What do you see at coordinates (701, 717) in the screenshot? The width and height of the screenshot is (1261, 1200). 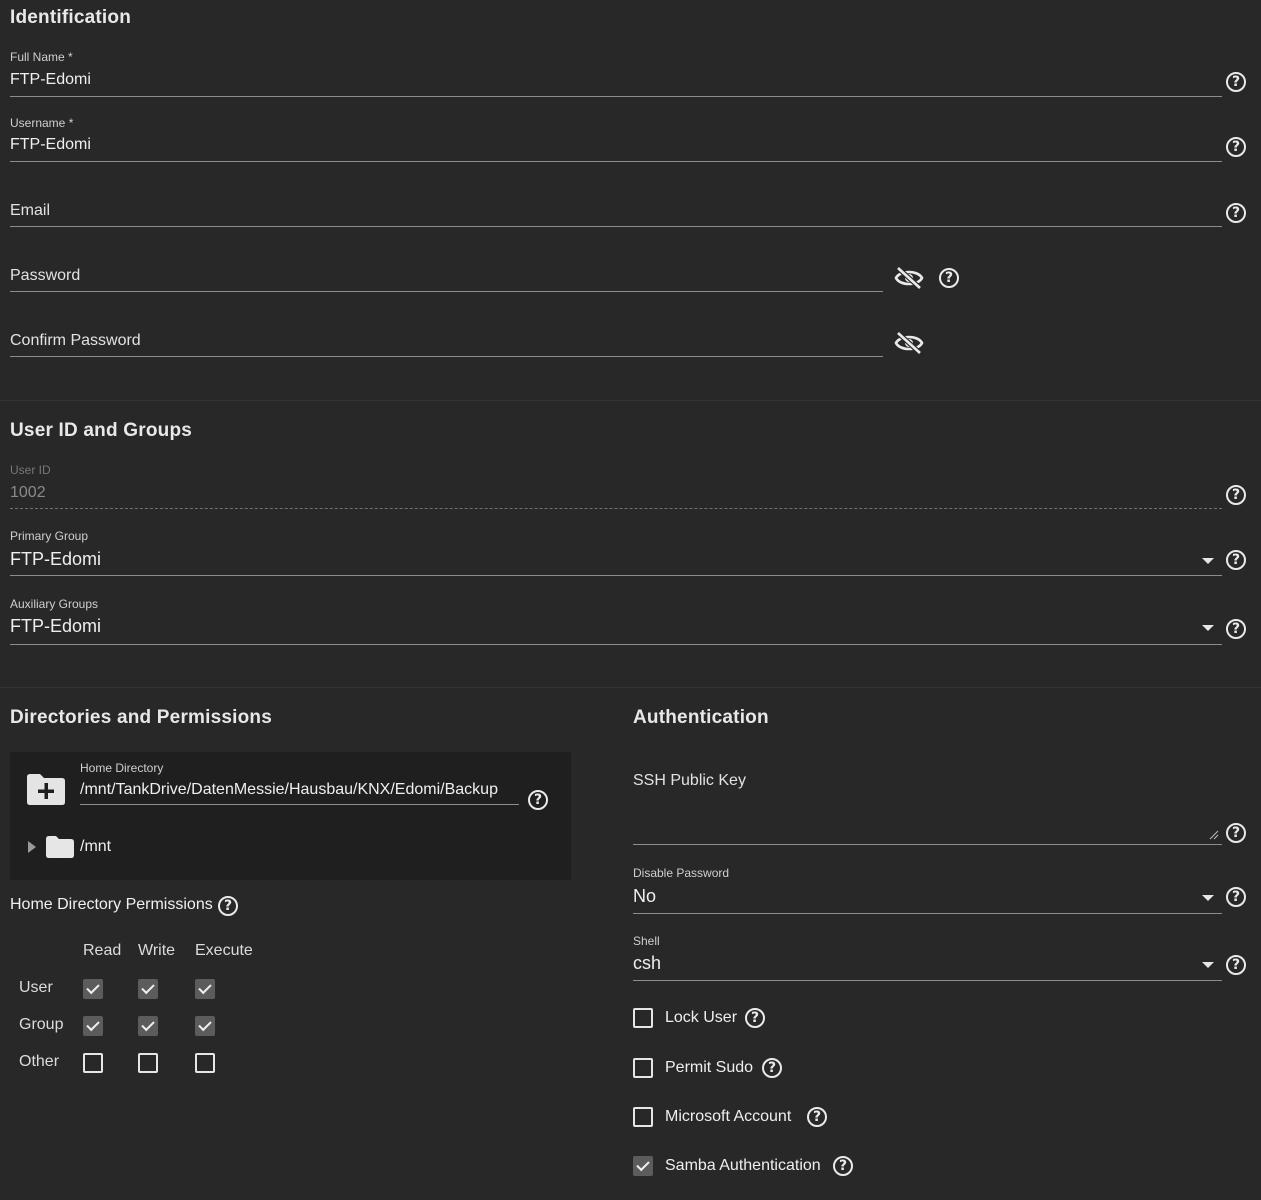 I see `authentication-title: Authentication` at bounding box center [701, 717].